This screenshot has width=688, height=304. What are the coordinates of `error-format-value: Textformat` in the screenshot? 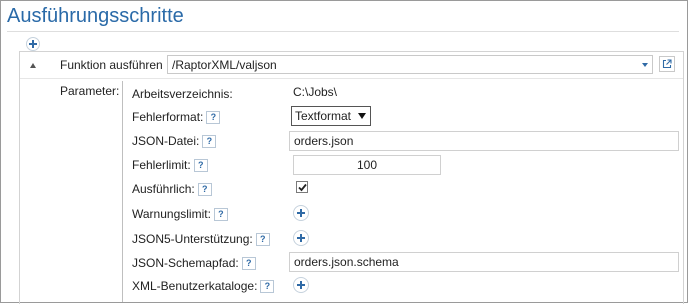 It's located at (323, 116).